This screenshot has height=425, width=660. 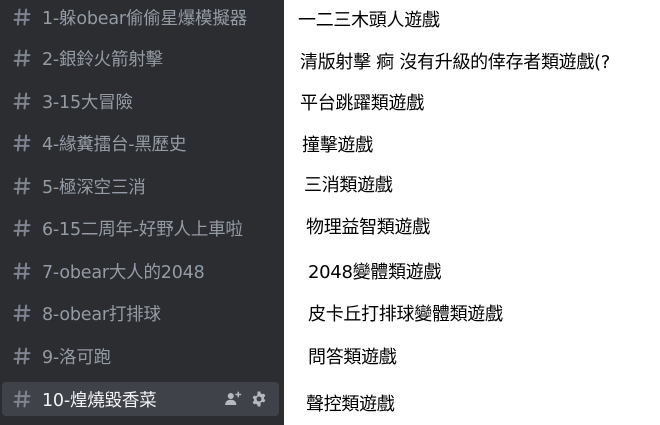 I want to click on channel-description: 一二三木頭人遊戲, so click(x=369, y=20).